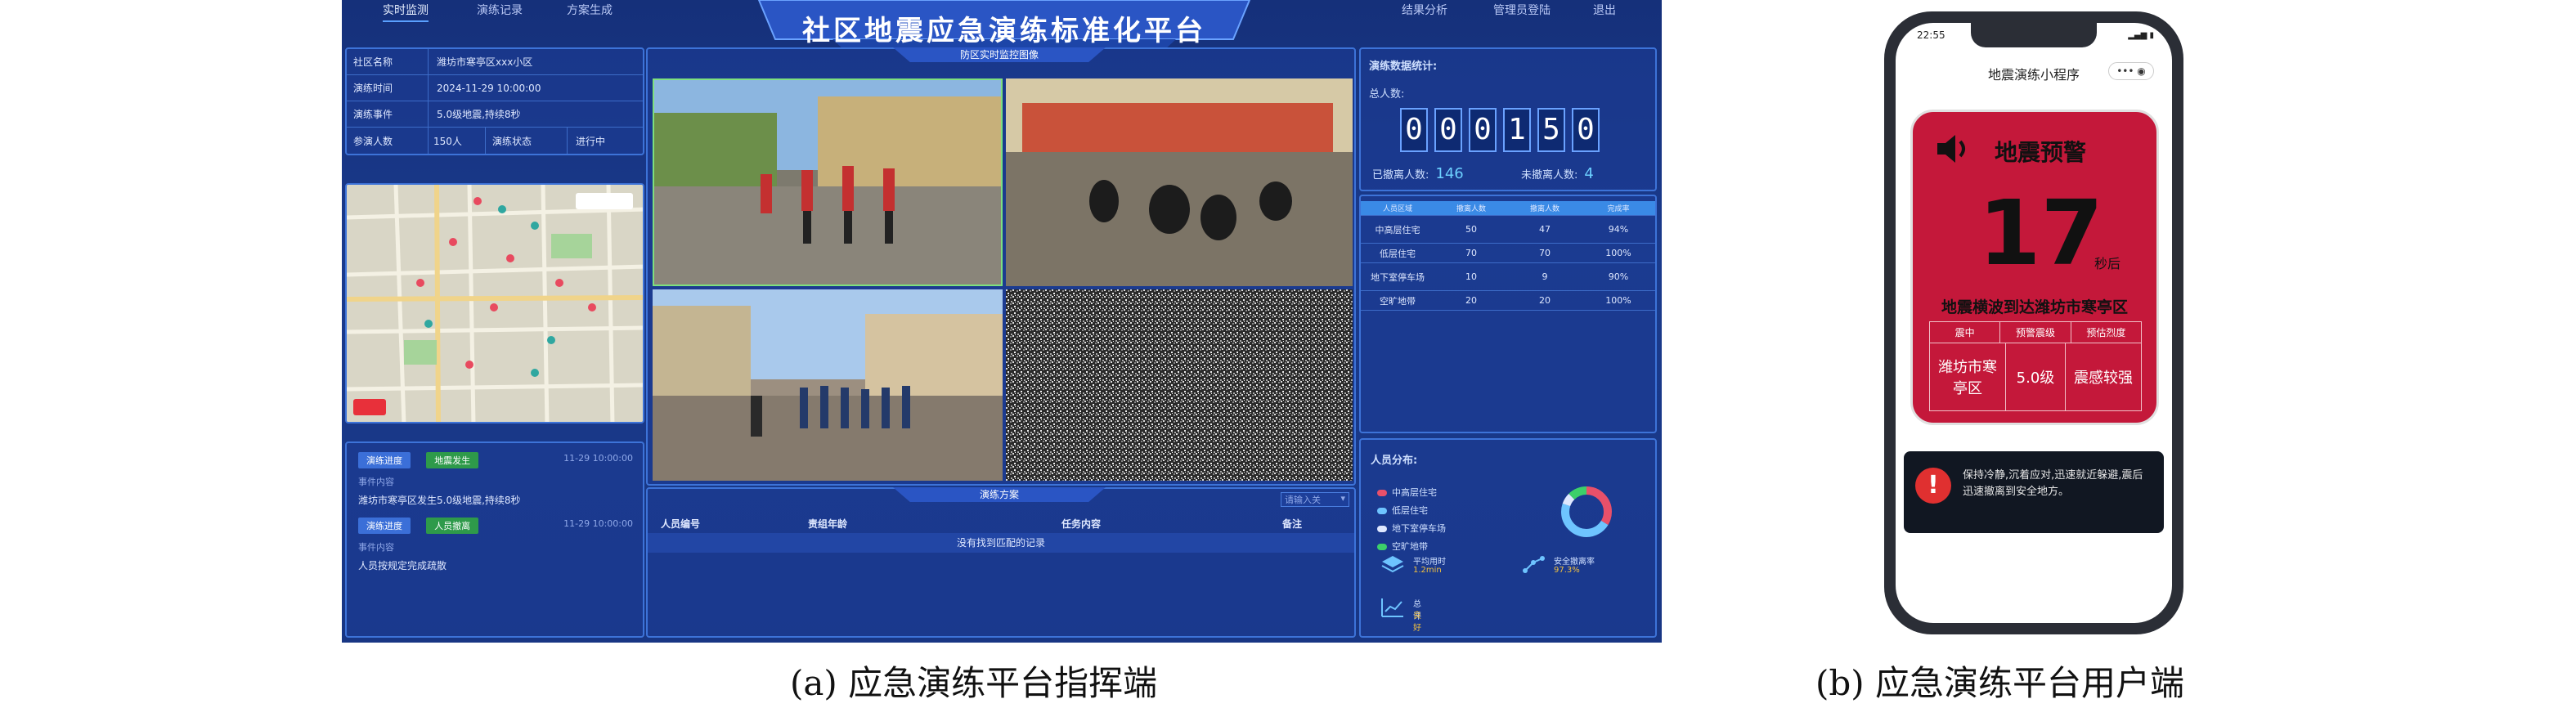  I want to click on safe-rate-metric: 安全撤离率 97.3%, so click(1558, 566).